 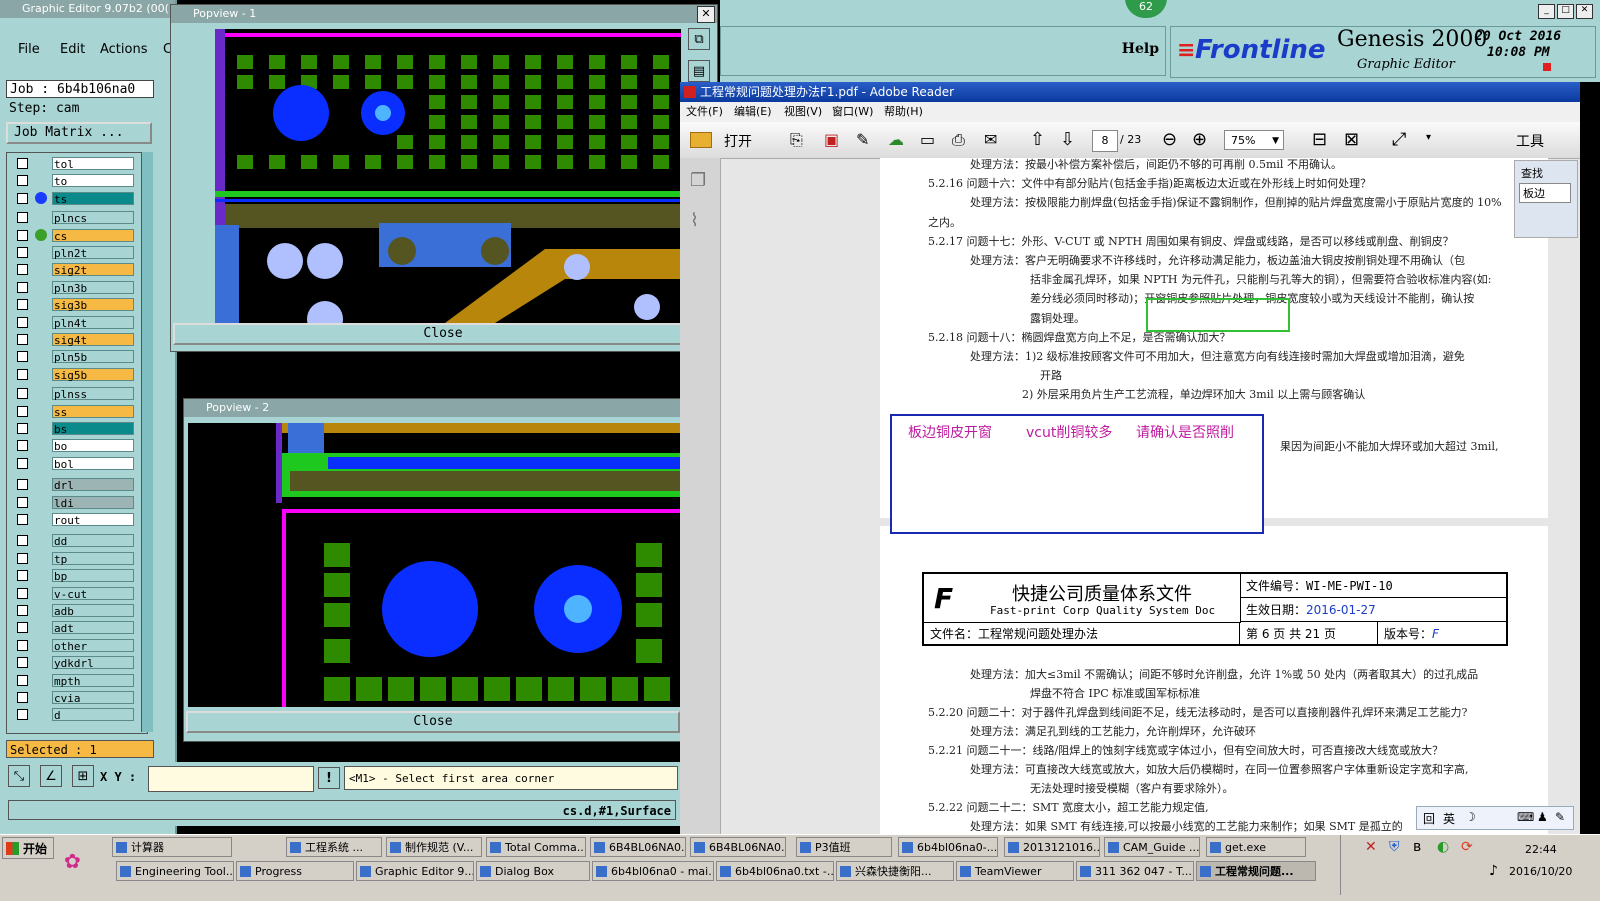 What do you see at coordinates (76, 181) in the screenshot?
I see `layer-row-to: to` at bounding box center [76, 181].